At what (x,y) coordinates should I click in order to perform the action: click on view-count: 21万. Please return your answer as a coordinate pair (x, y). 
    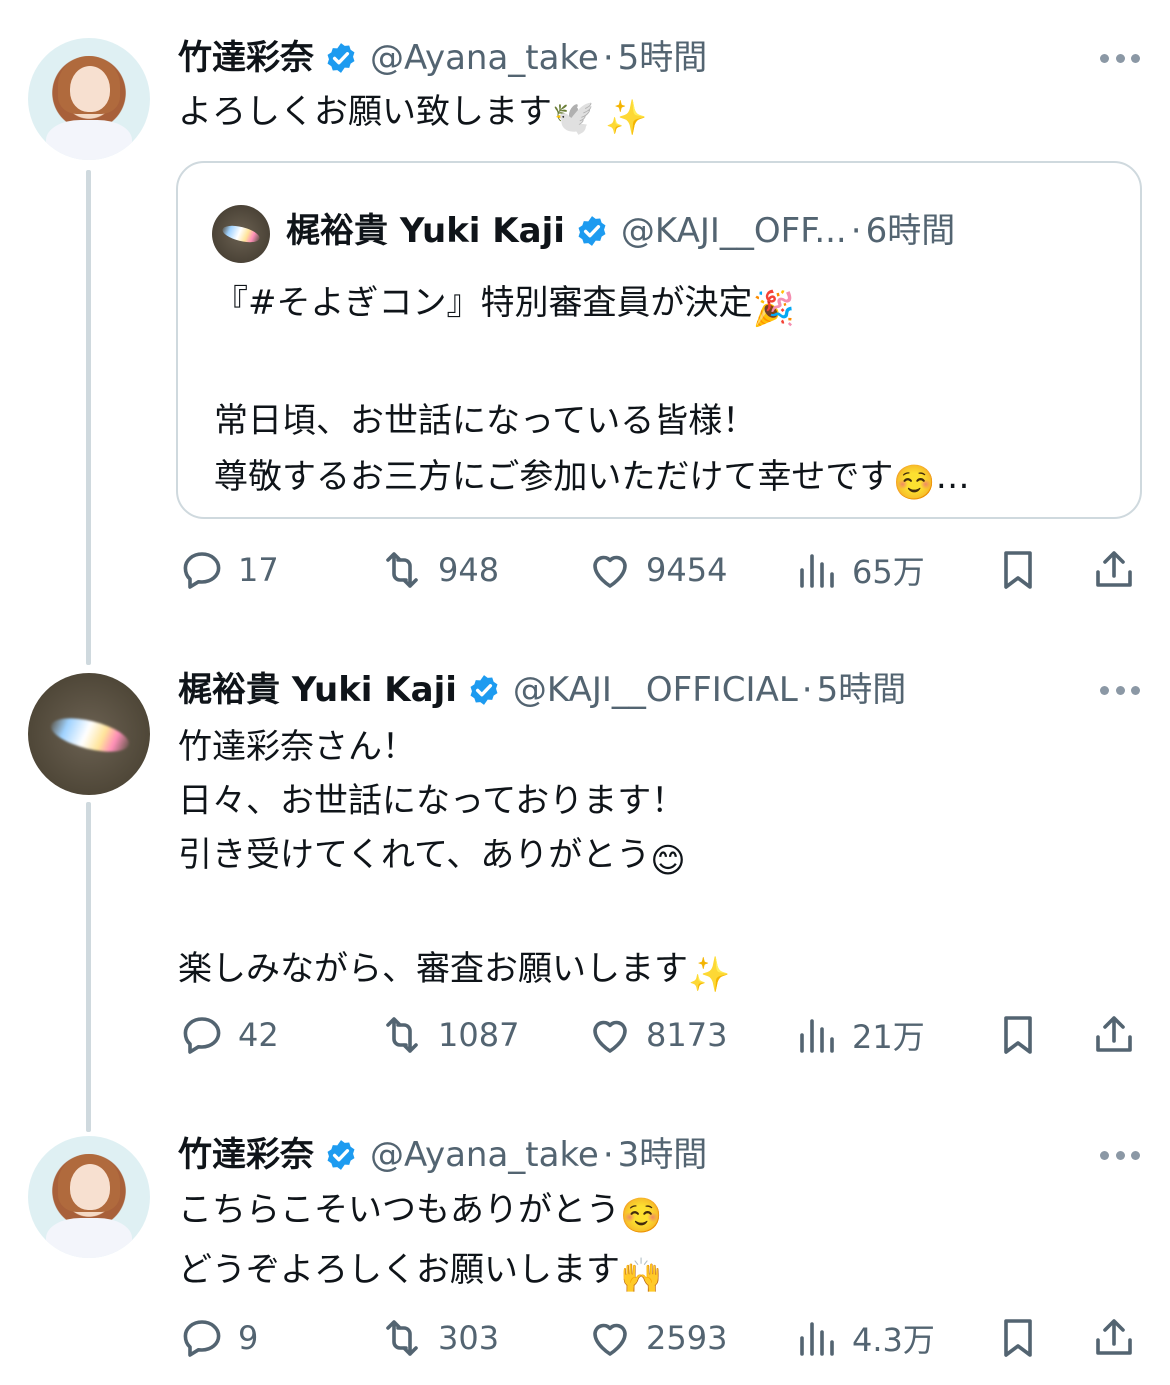
    Looking at the image, I should click on (888, 1037).